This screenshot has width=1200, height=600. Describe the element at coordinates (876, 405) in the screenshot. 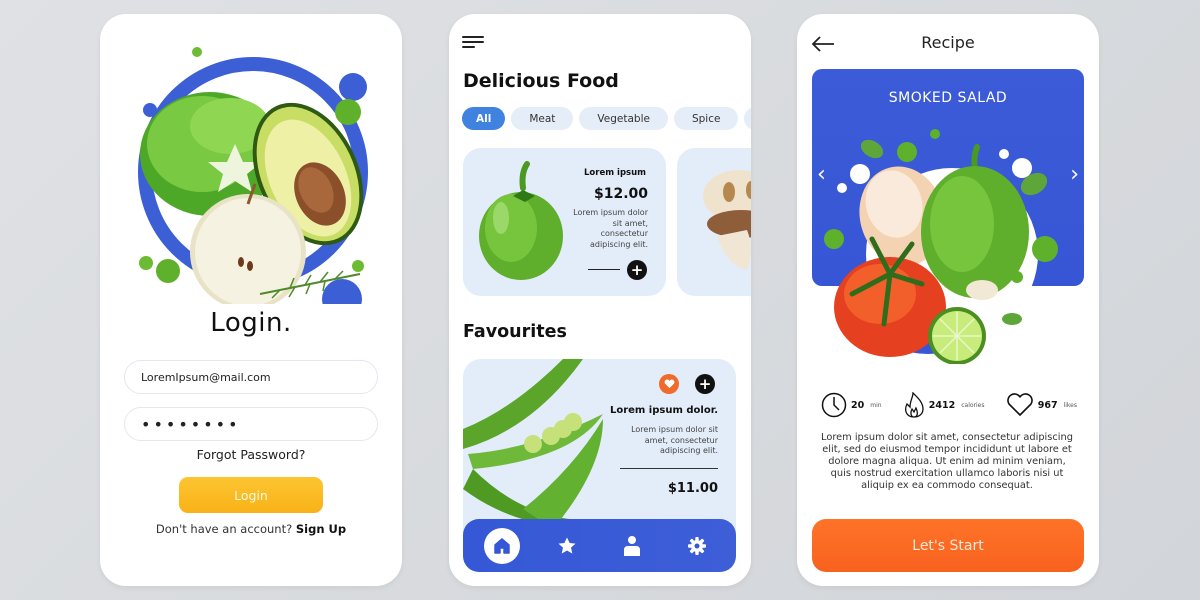

I see `time-unit: min` at that location.